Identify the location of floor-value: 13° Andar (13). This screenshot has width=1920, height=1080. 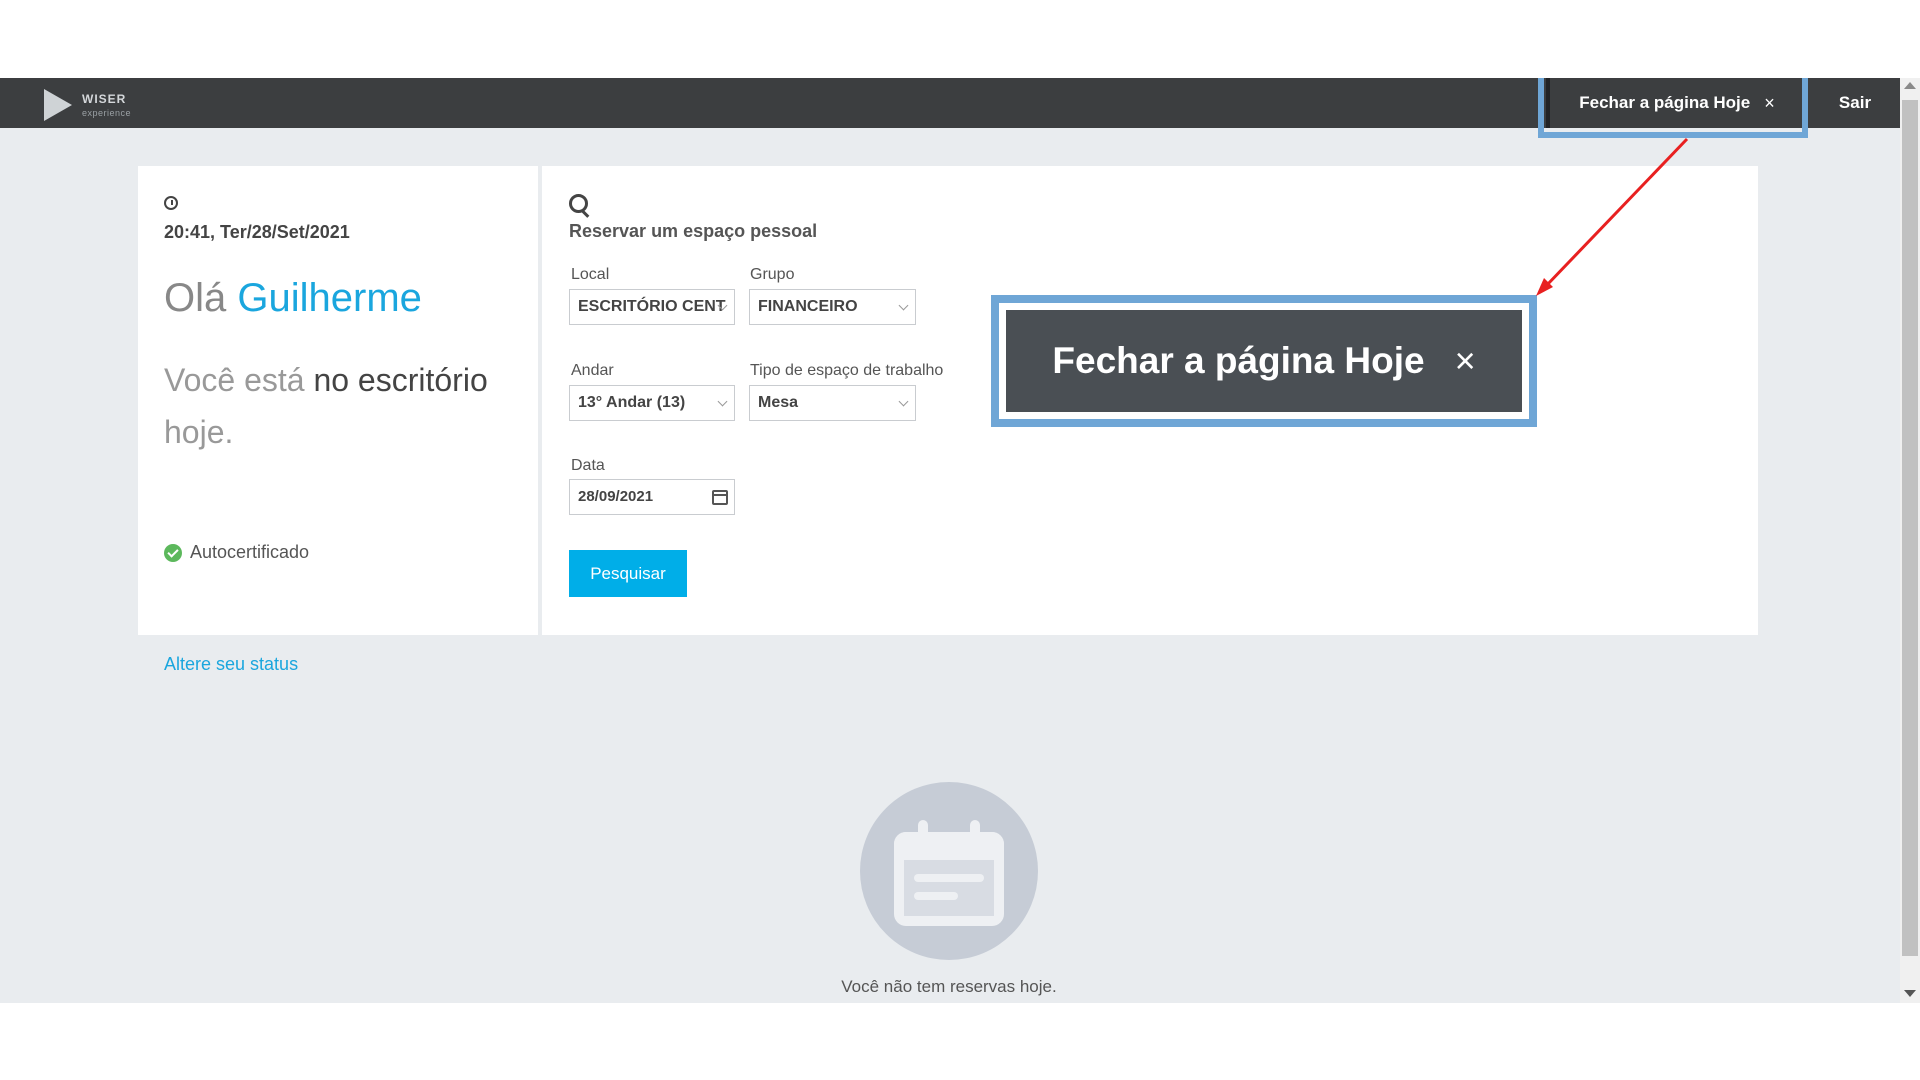
(632, 402).